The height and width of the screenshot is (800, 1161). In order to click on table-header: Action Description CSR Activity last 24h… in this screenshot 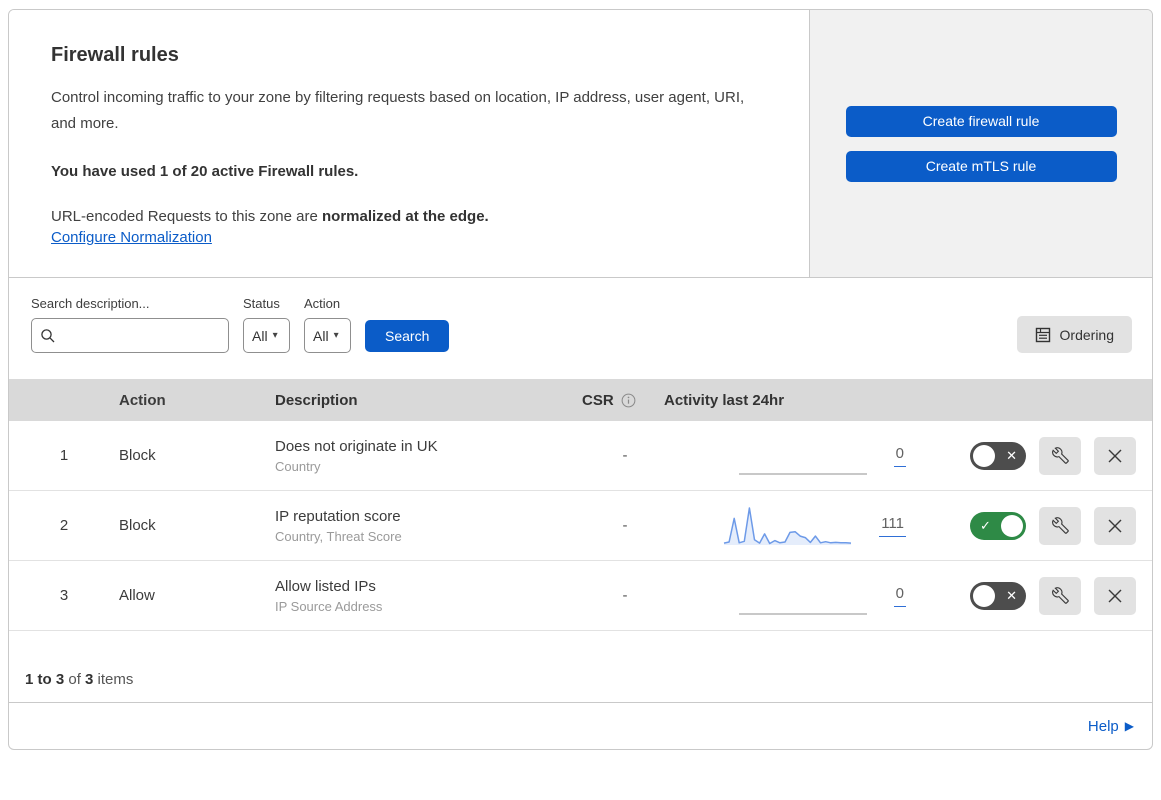, I will do `click(580, 400)`.